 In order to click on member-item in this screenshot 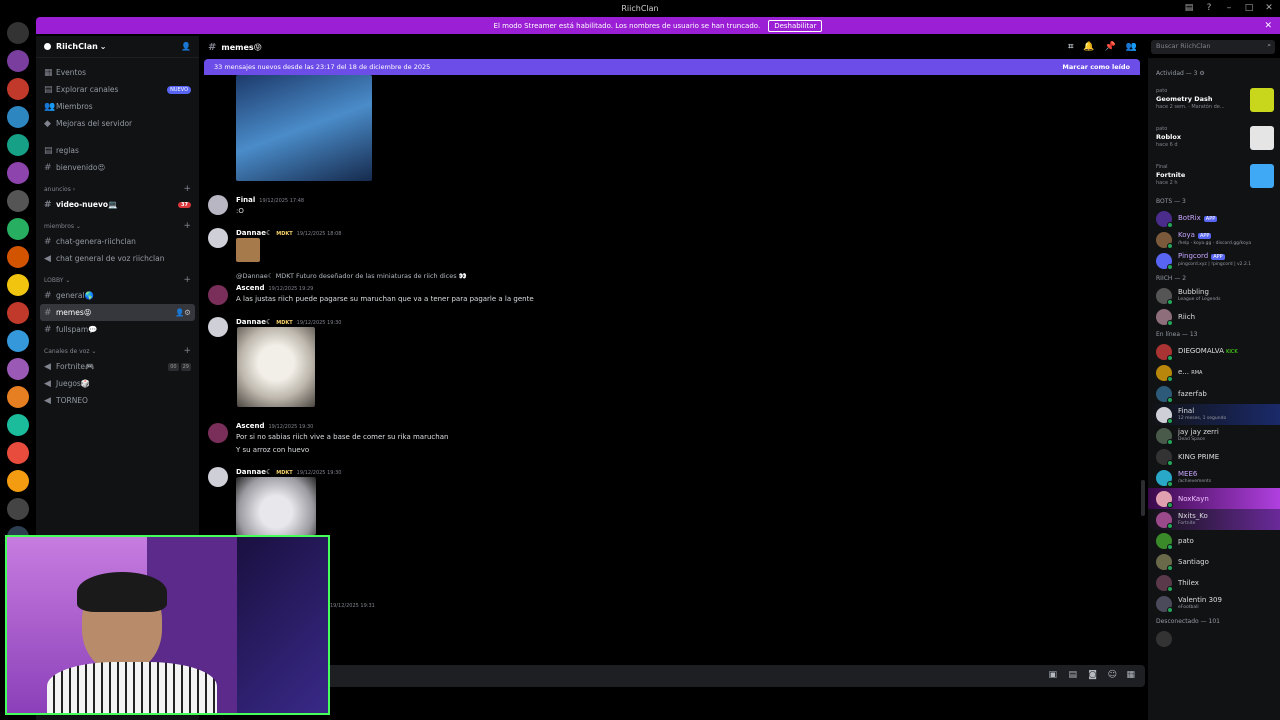, I will do `click(1214, 638)`.